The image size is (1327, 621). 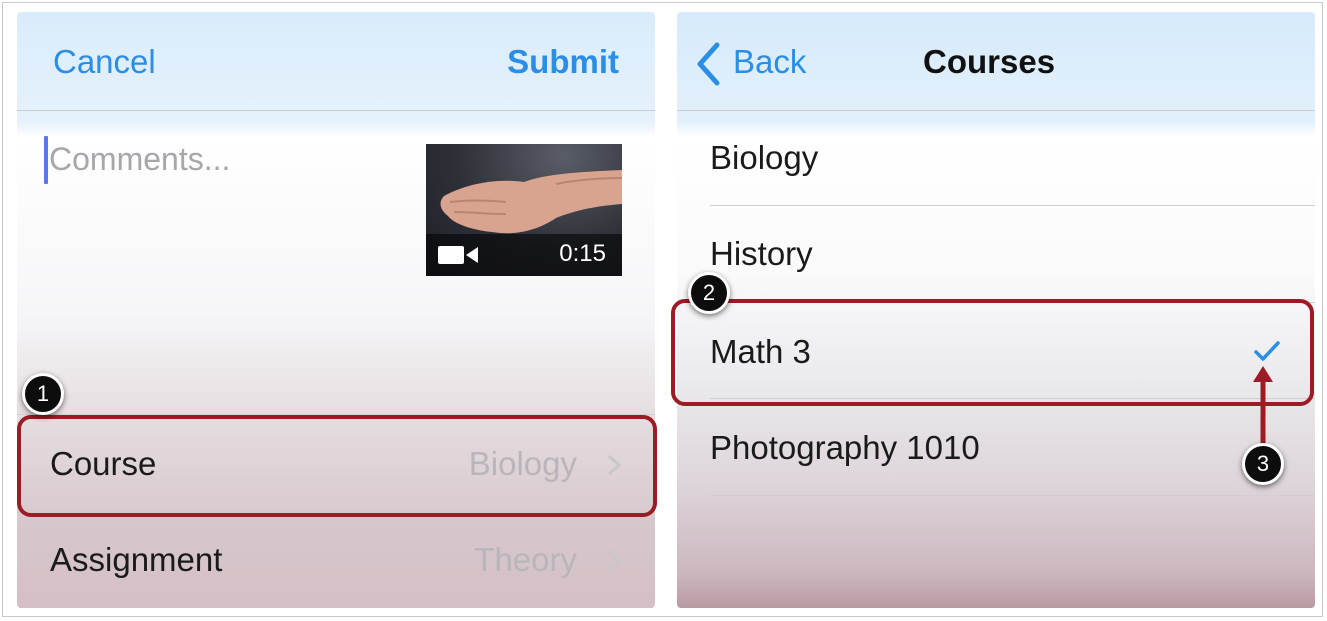 I want to click on assignment-label: Assignment, so click(x=136, y=559).